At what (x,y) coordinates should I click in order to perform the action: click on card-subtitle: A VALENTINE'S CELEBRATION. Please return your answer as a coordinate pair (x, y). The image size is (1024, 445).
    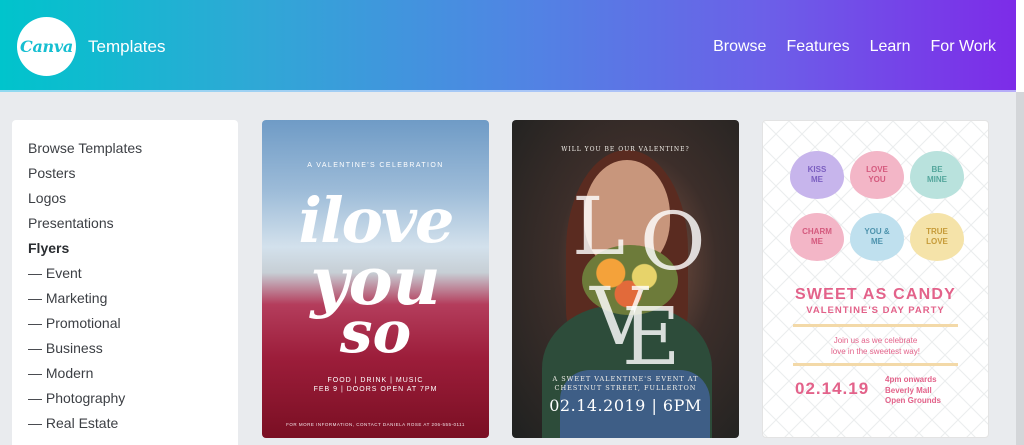
    Looking at the image, I should click on (375, 165).